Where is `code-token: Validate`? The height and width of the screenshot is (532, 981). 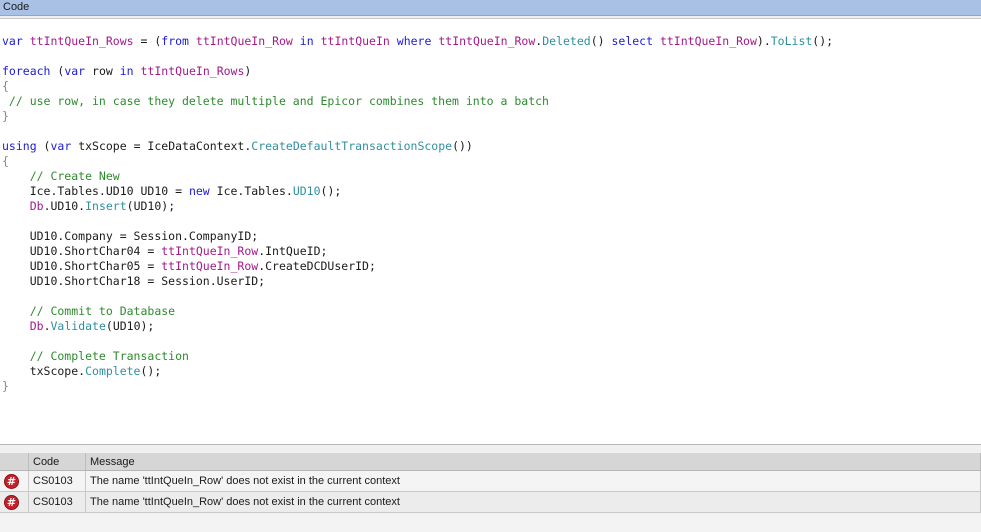 code-token: Validate is located at coordinates (78, 326).